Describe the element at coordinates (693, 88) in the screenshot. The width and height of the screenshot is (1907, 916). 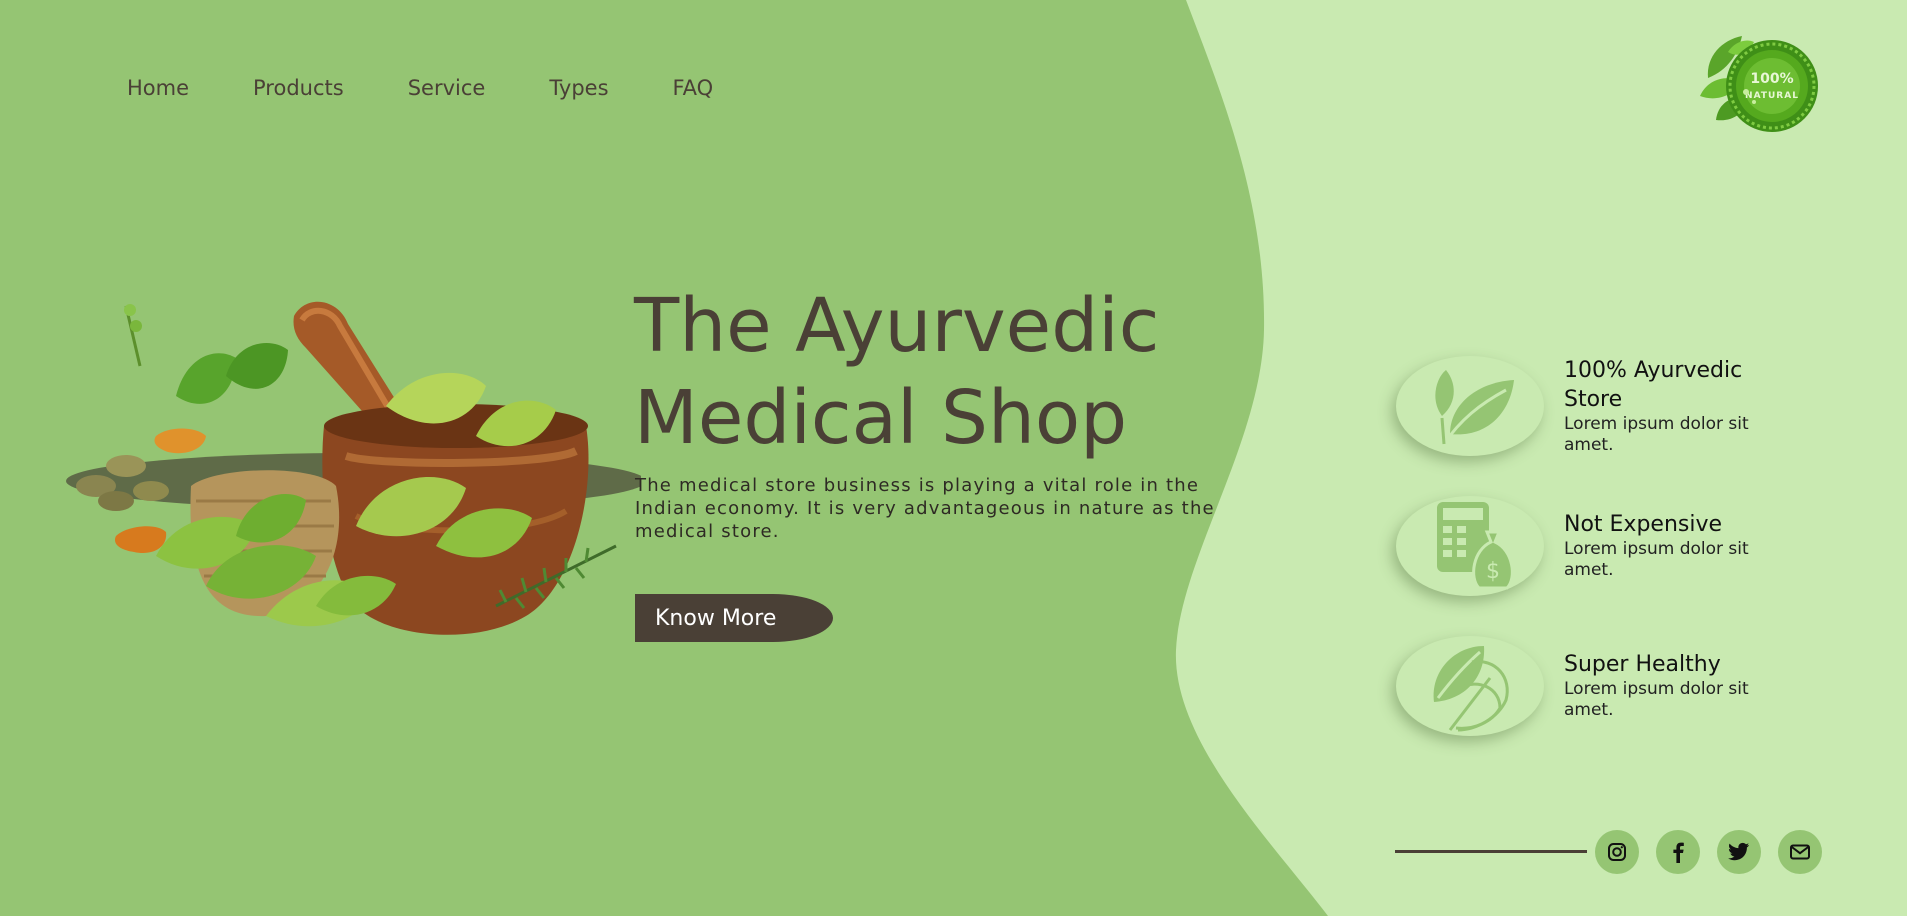
I see `nav-faq: FAQ` at that location.